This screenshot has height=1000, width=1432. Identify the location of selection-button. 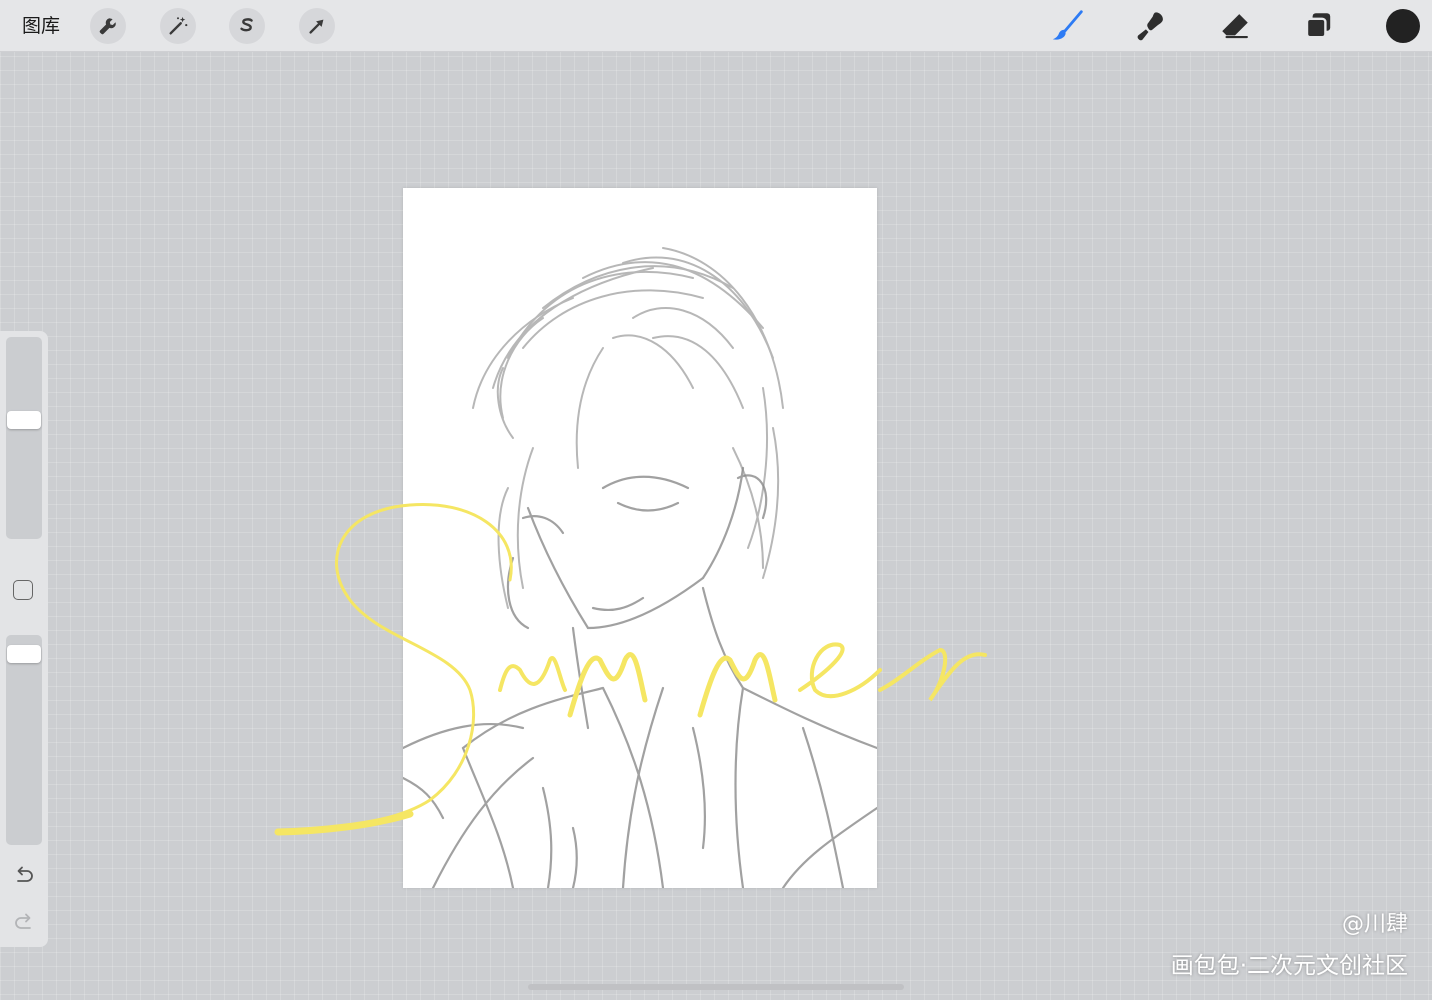
(247, 26).